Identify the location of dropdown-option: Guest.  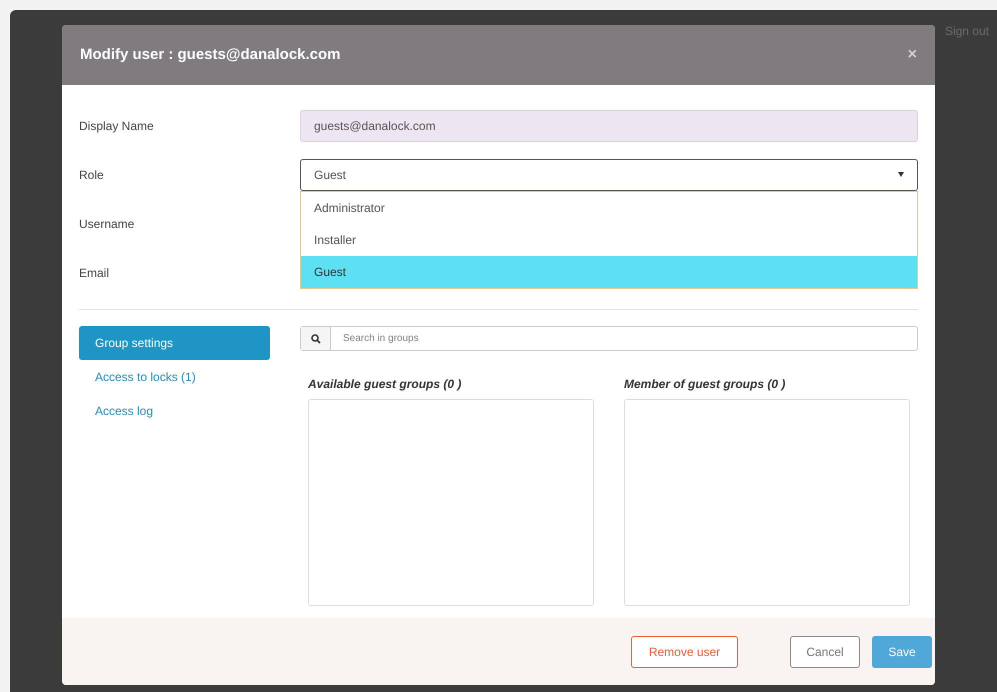
(609, 272).